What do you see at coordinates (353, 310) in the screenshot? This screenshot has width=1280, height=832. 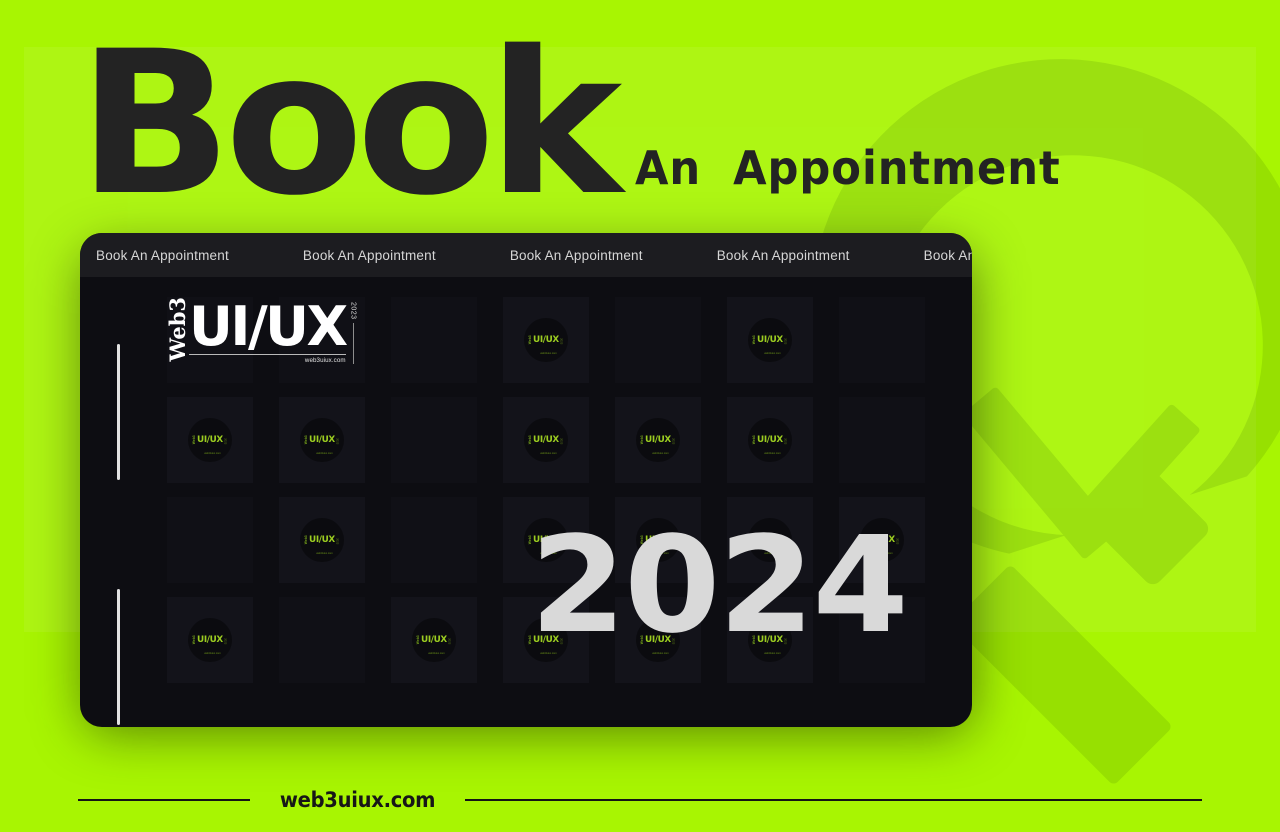 I see `logo-year: 2023` at bounding box center [353, 310].